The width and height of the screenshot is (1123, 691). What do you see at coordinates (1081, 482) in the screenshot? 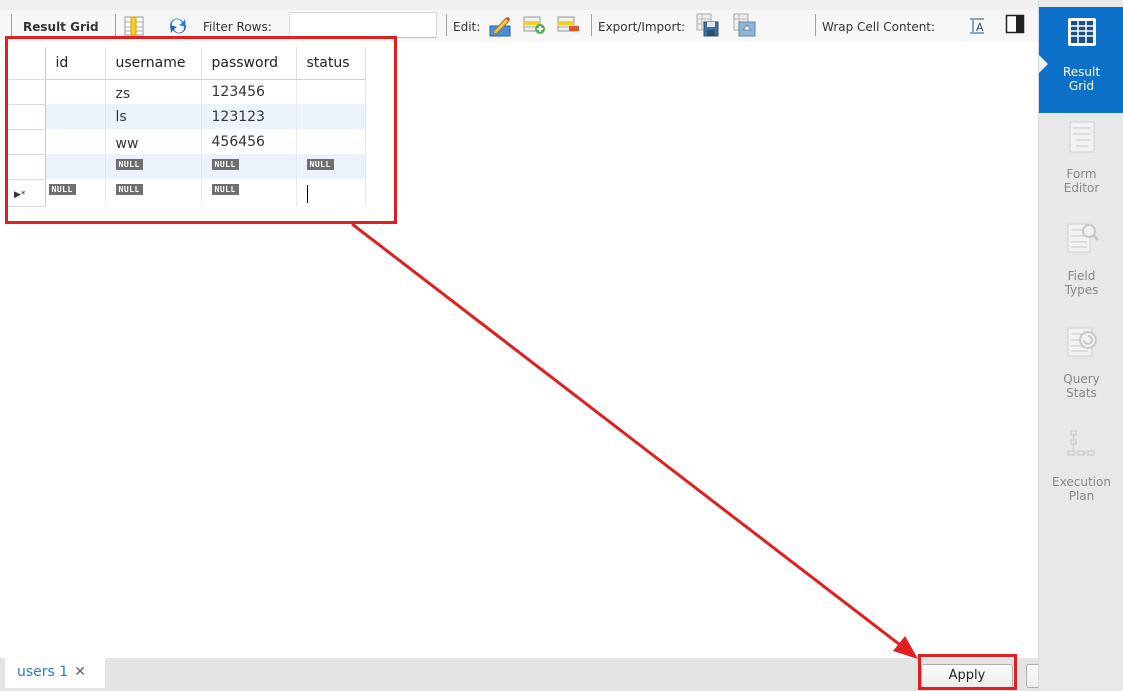
I see `side-item-label: Execution` at bounding box center [1081, 482].